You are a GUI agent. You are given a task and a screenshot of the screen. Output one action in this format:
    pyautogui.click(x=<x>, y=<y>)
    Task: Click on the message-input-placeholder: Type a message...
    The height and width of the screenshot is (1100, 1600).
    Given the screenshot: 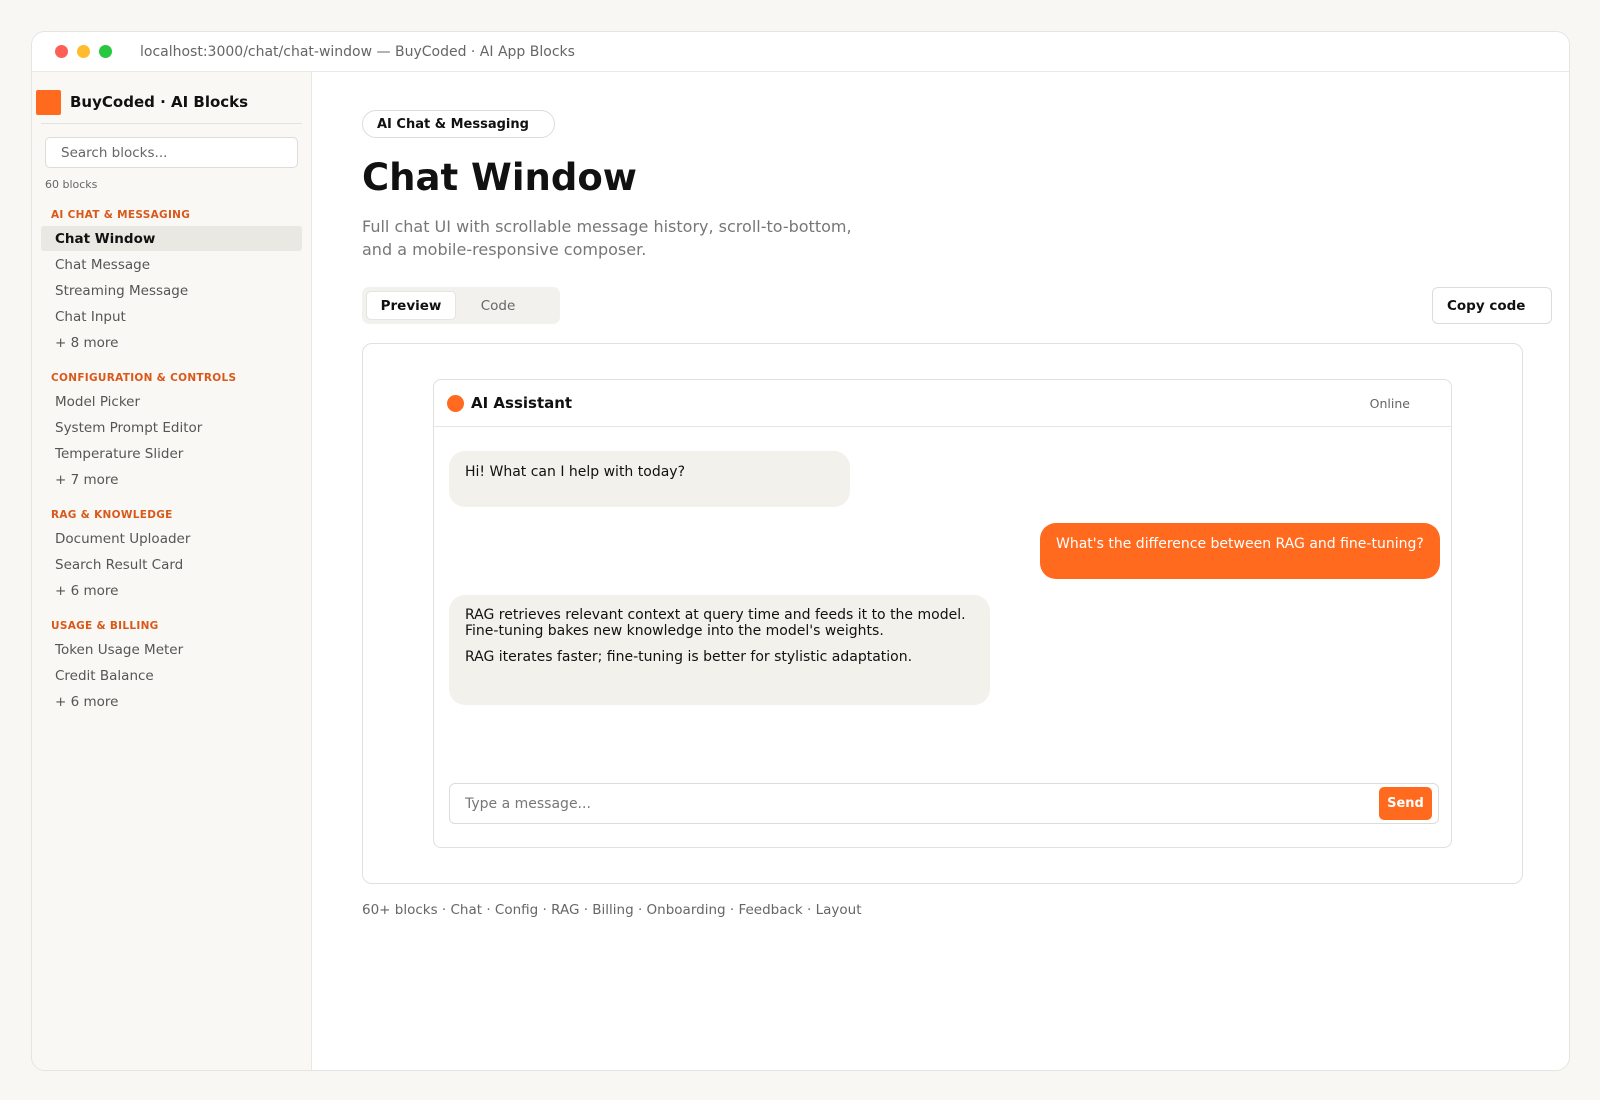 What is the action you would take?
    pyautogui.click(x=528, y=803)
    